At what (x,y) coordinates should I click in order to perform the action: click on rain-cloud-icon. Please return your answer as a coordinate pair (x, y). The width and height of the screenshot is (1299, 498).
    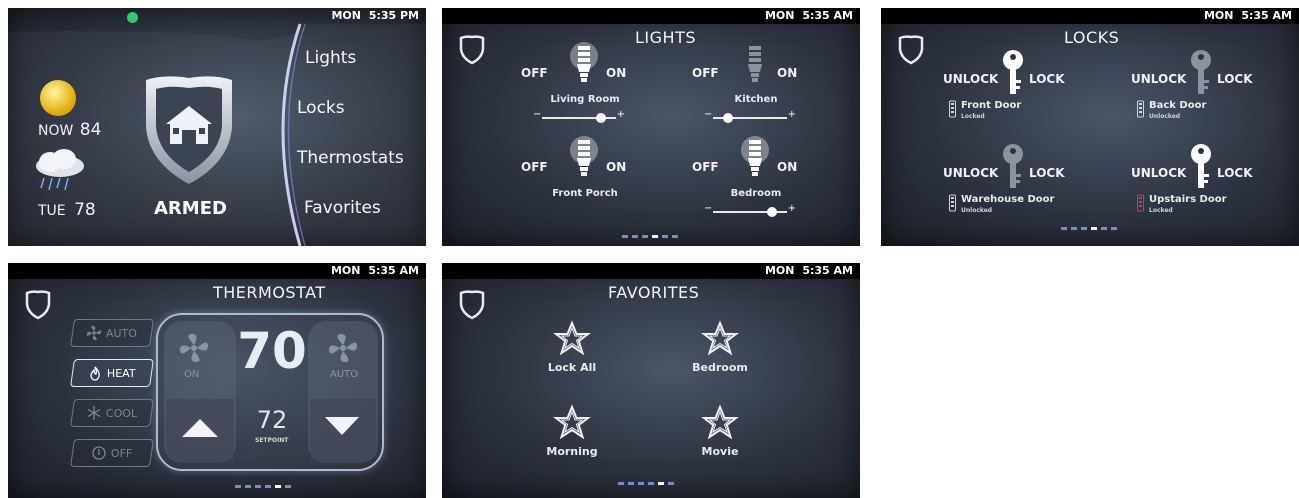
    Looking at the image, I should click on (60, 170).